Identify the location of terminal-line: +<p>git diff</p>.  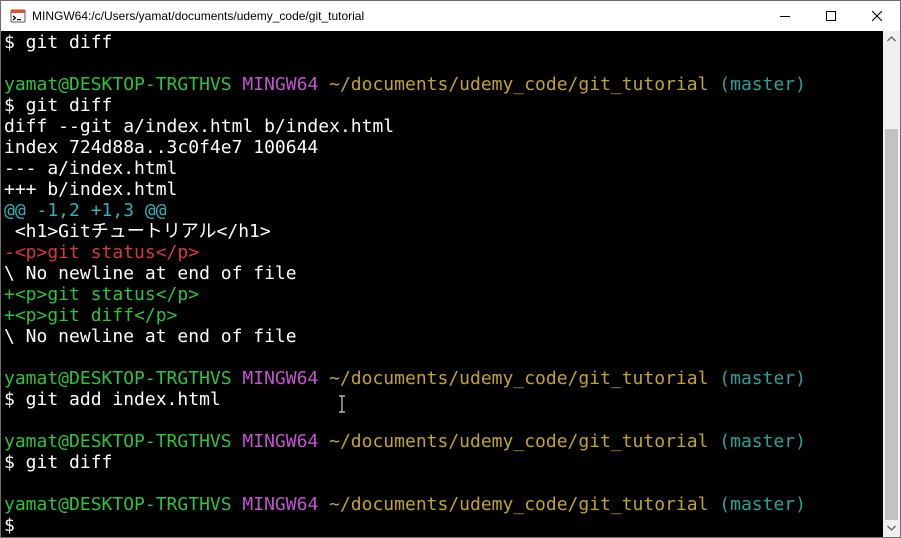
(90, 315).